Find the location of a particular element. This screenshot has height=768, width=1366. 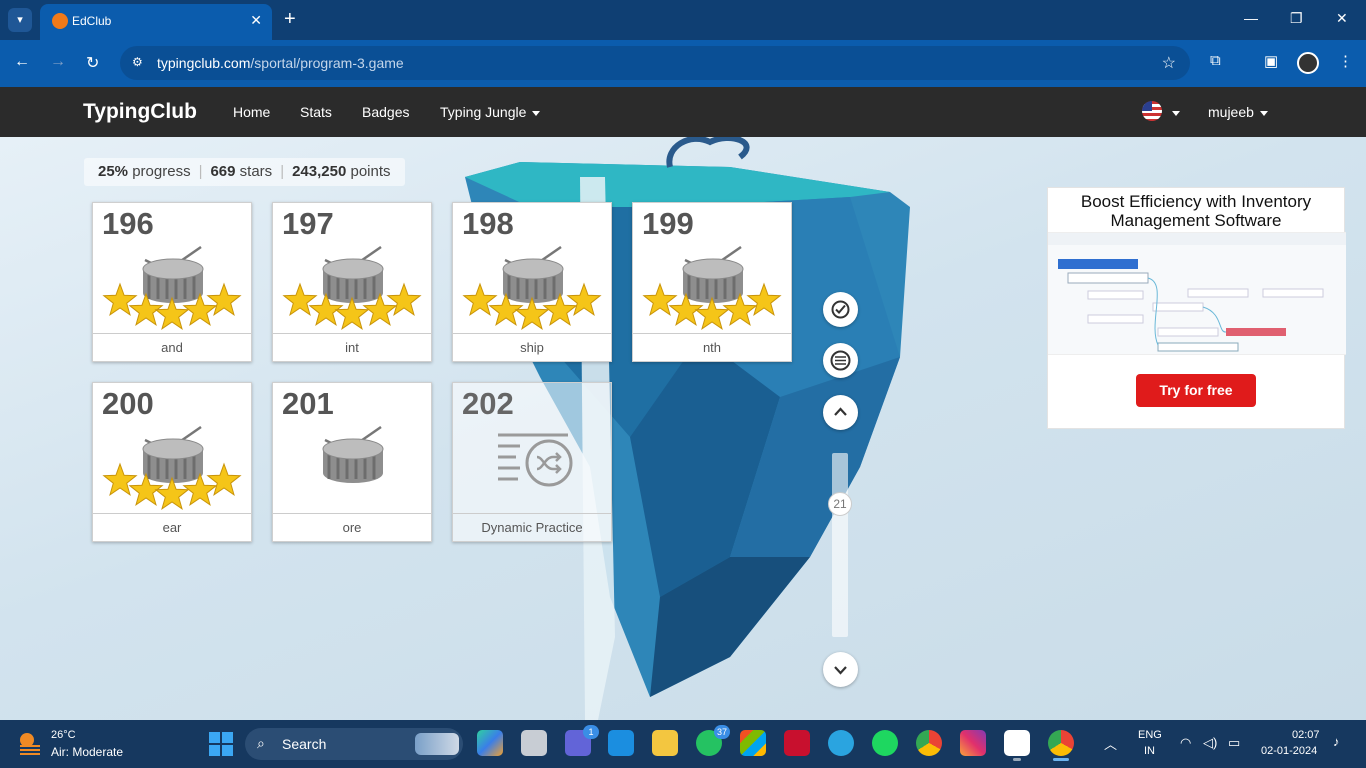

word-app-icon is located at coordinates (1017, 743).